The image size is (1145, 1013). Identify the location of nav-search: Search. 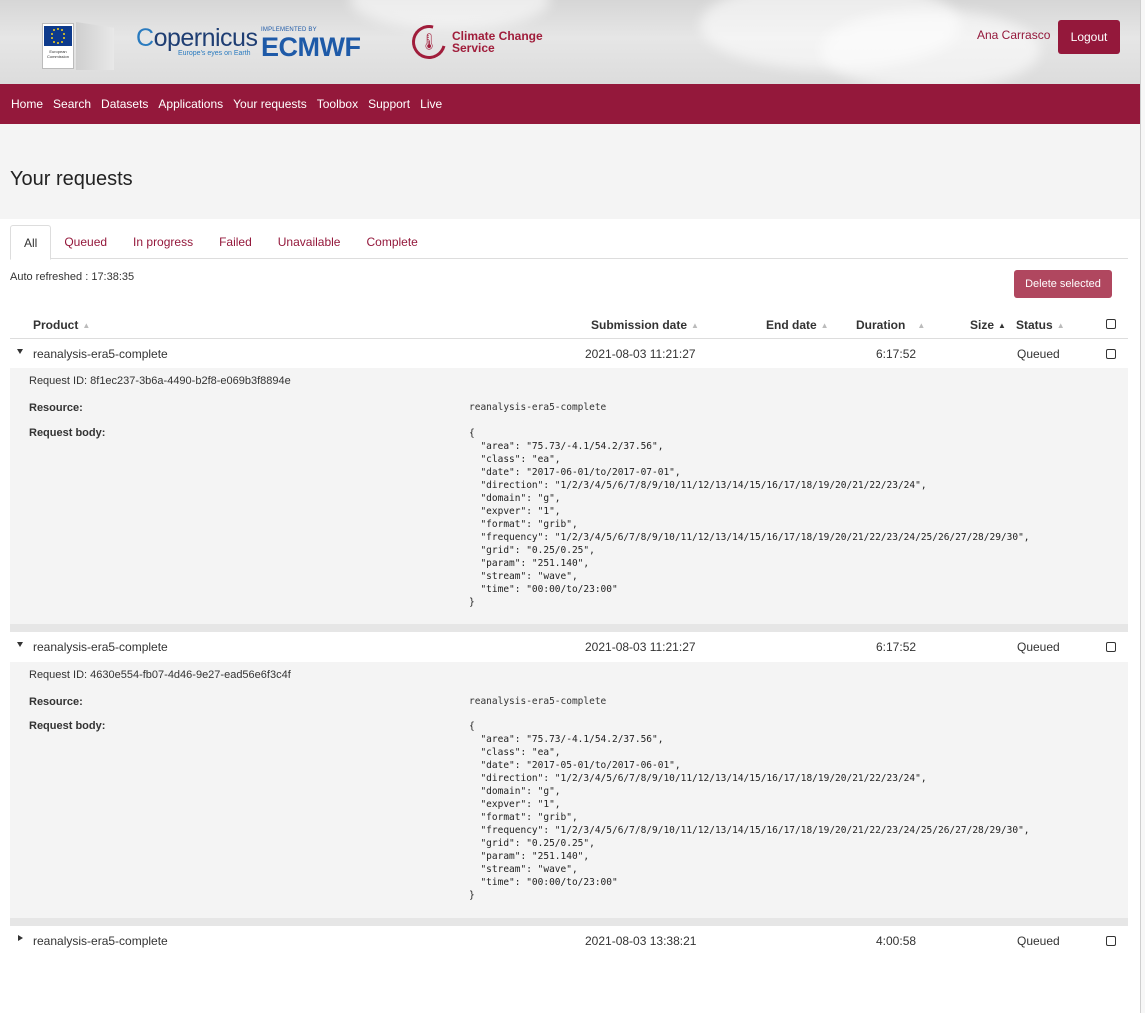
(72, 104).